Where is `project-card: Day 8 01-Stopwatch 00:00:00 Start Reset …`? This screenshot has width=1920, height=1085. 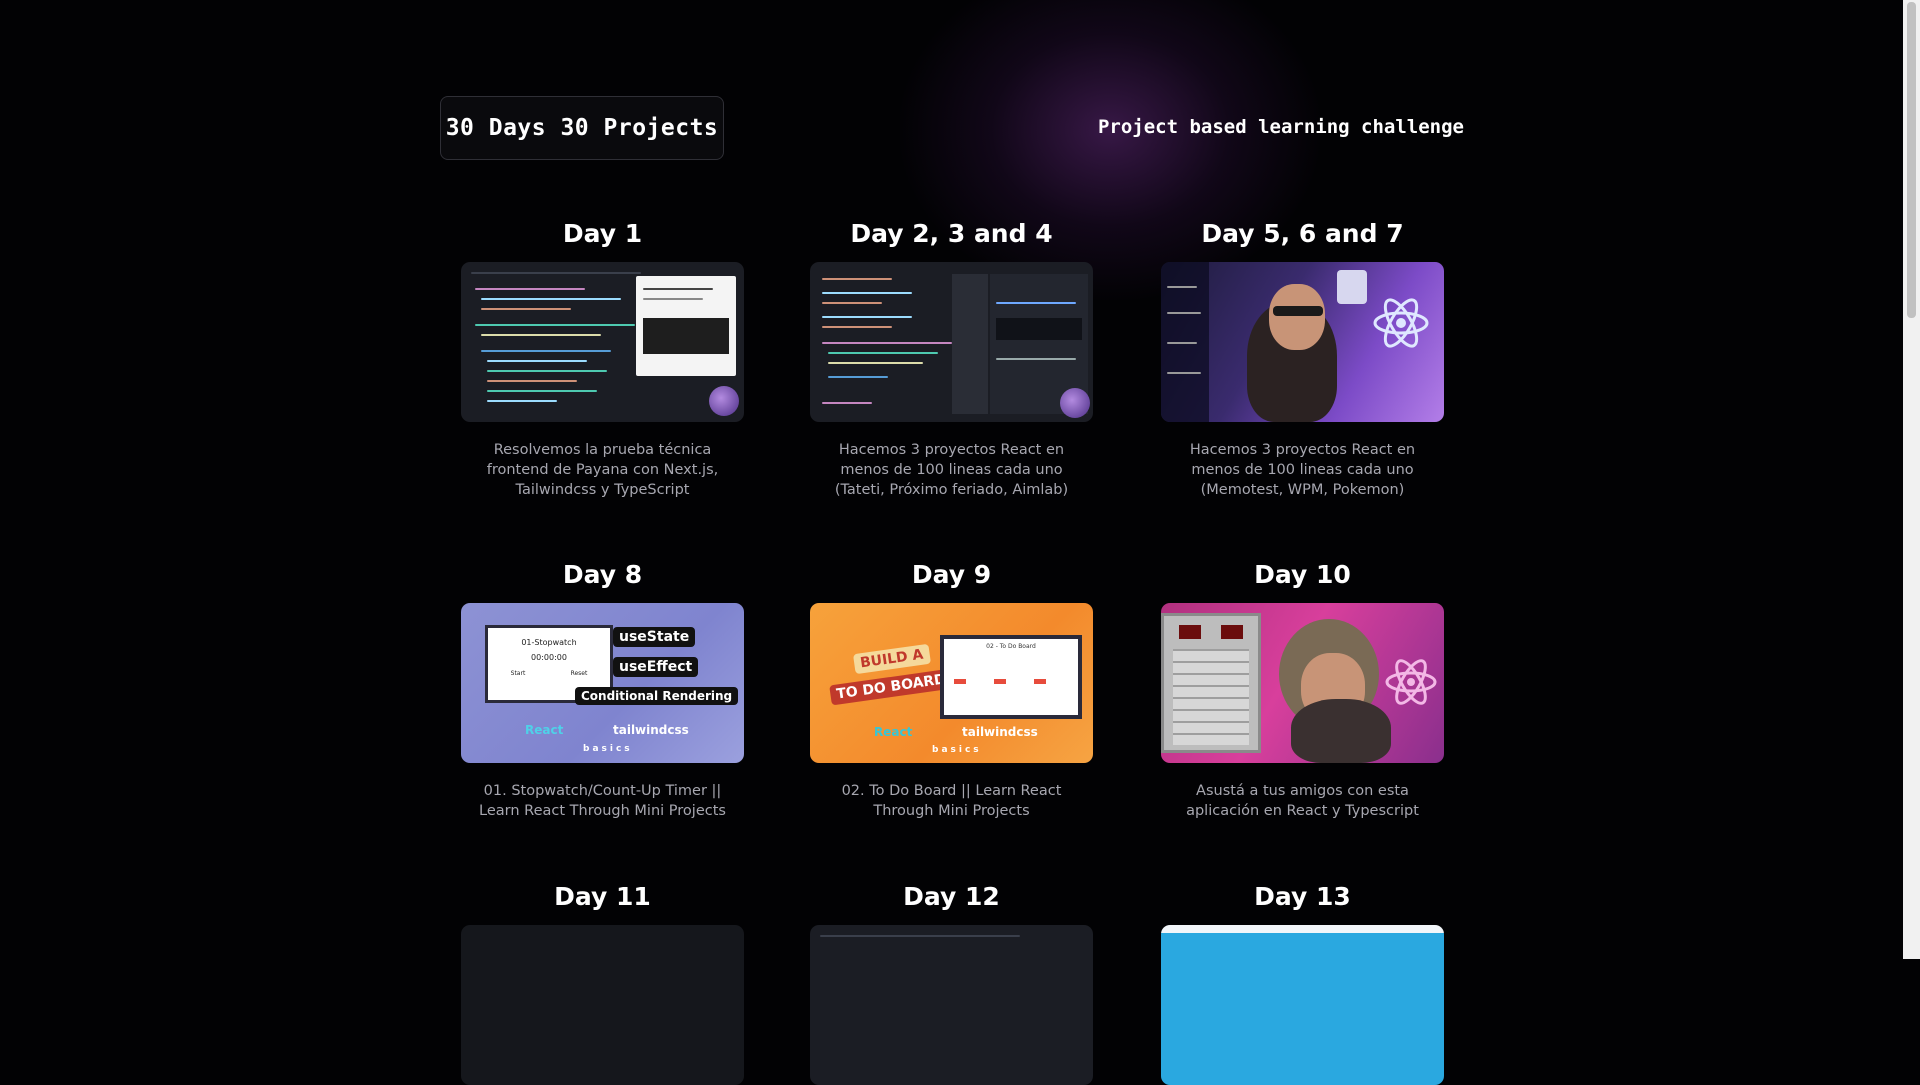
project-card: Day 8 01-Stopwatch 00:00:00 Start Reset … is located at coordinates (602, 690).